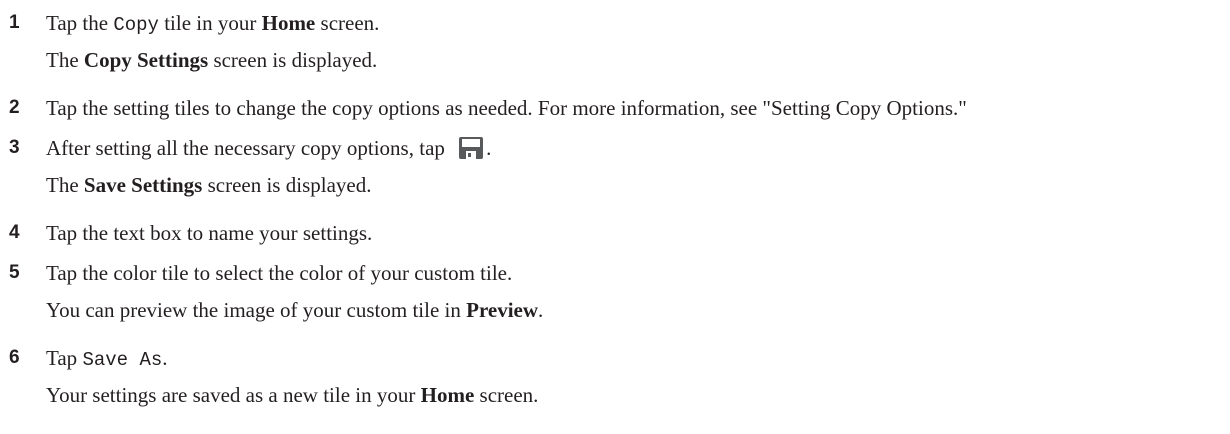 The image size is (1230, 434). I want to click on step-1-bold-home: Home, so click(288, 23).